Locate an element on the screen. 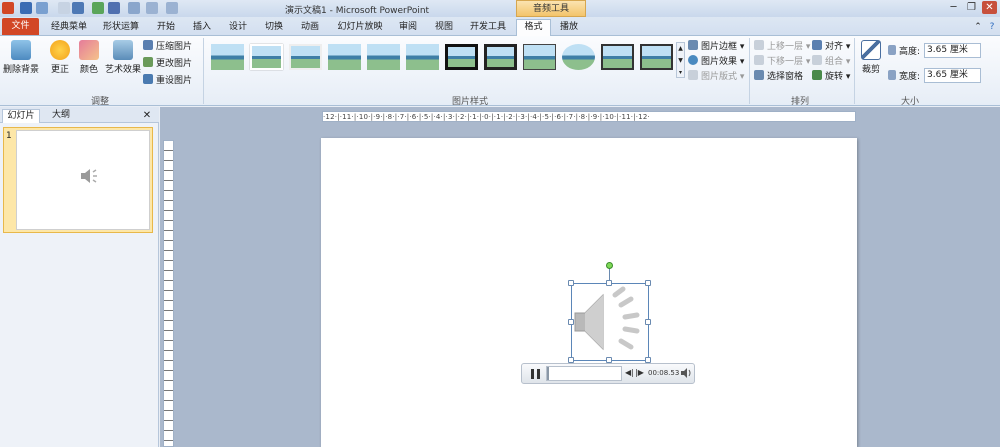 The height and width of the screenshot is (447, 1000). minimize-icon: ─ is located at coordinates (953, 7).